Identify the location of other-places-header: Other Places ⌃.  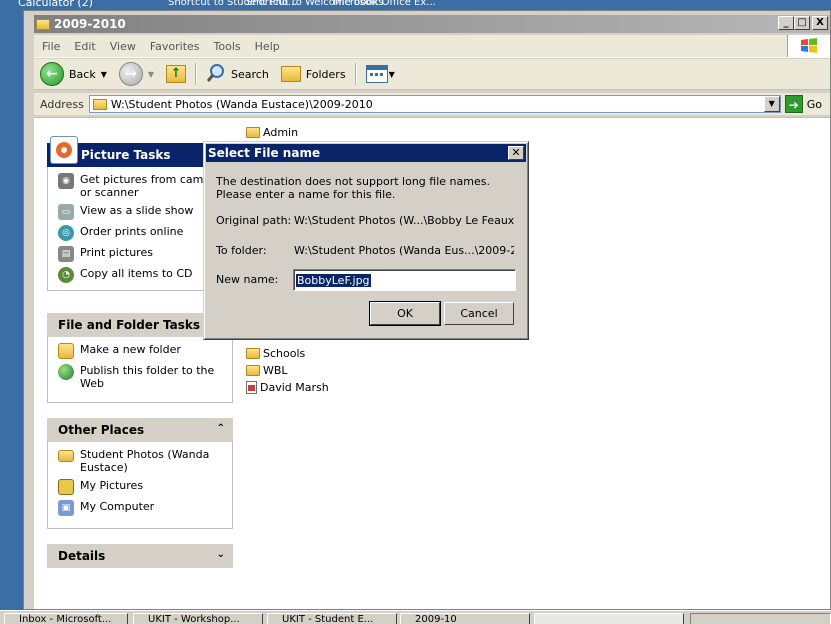
(140, 430).